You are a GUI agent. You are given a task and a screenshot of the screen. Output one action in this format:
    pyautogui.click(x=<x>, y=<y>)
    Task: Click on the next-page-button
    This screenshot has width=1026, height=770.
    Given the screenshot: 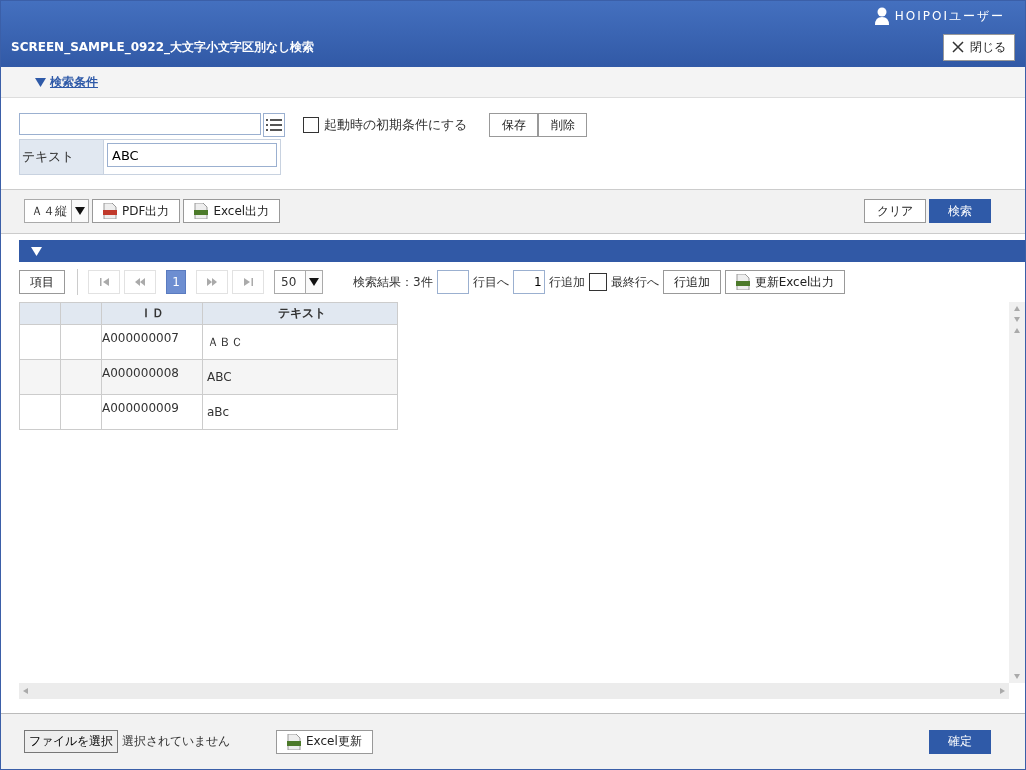 What is the action you would take?
    pyautogui.click(x=212, y=282)
    